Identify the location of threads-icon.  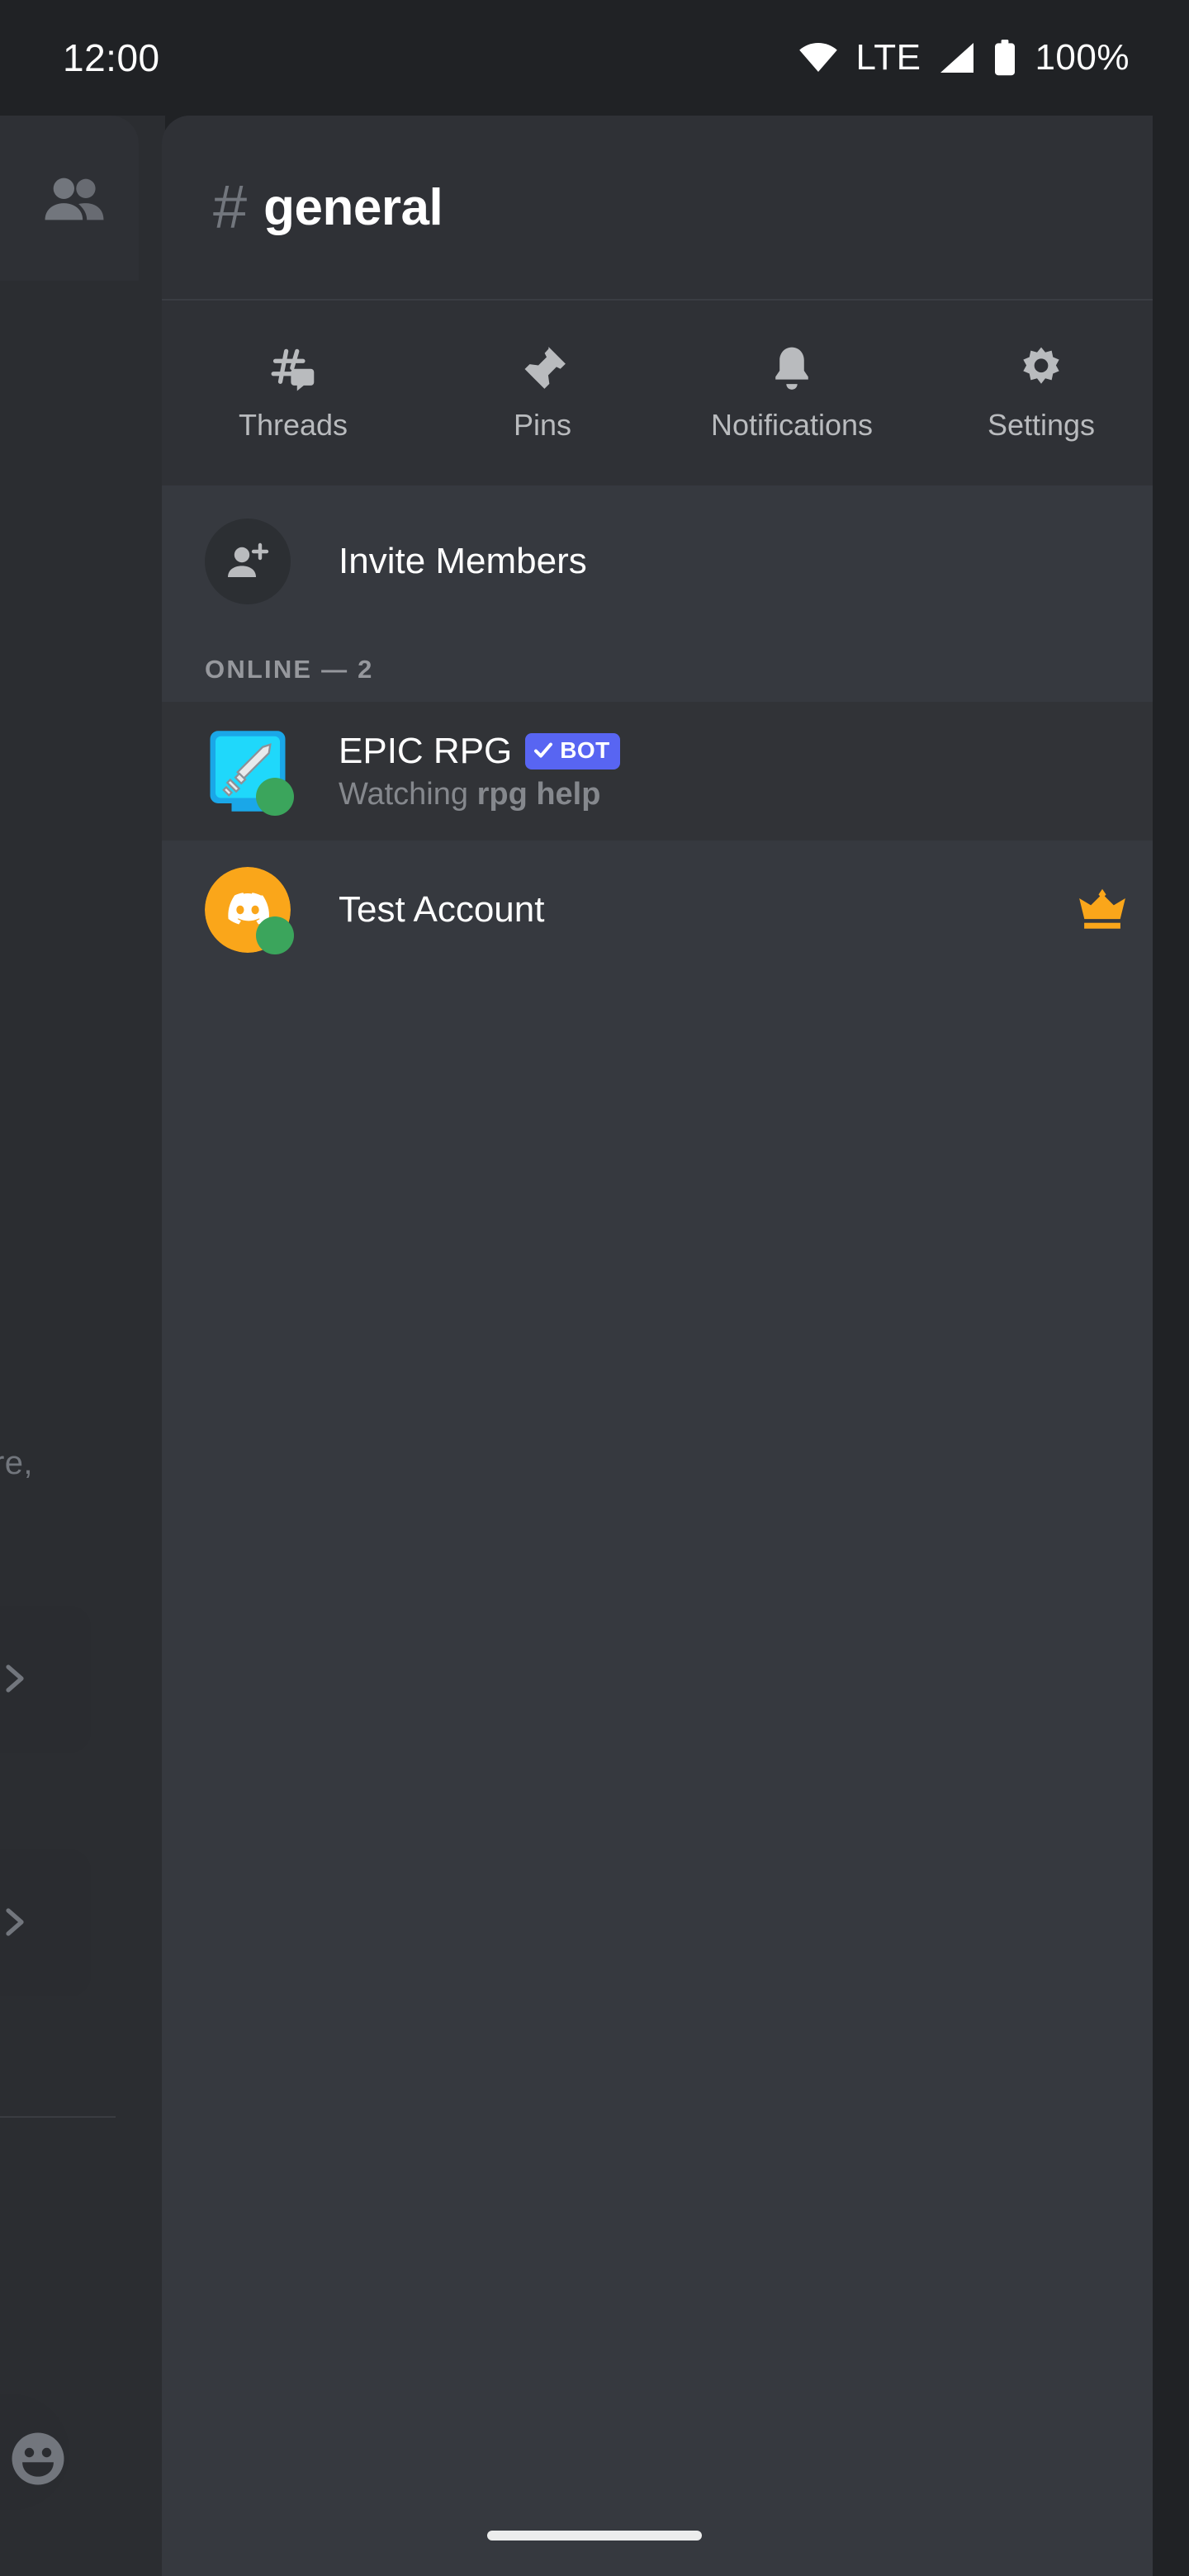
(293, 369).